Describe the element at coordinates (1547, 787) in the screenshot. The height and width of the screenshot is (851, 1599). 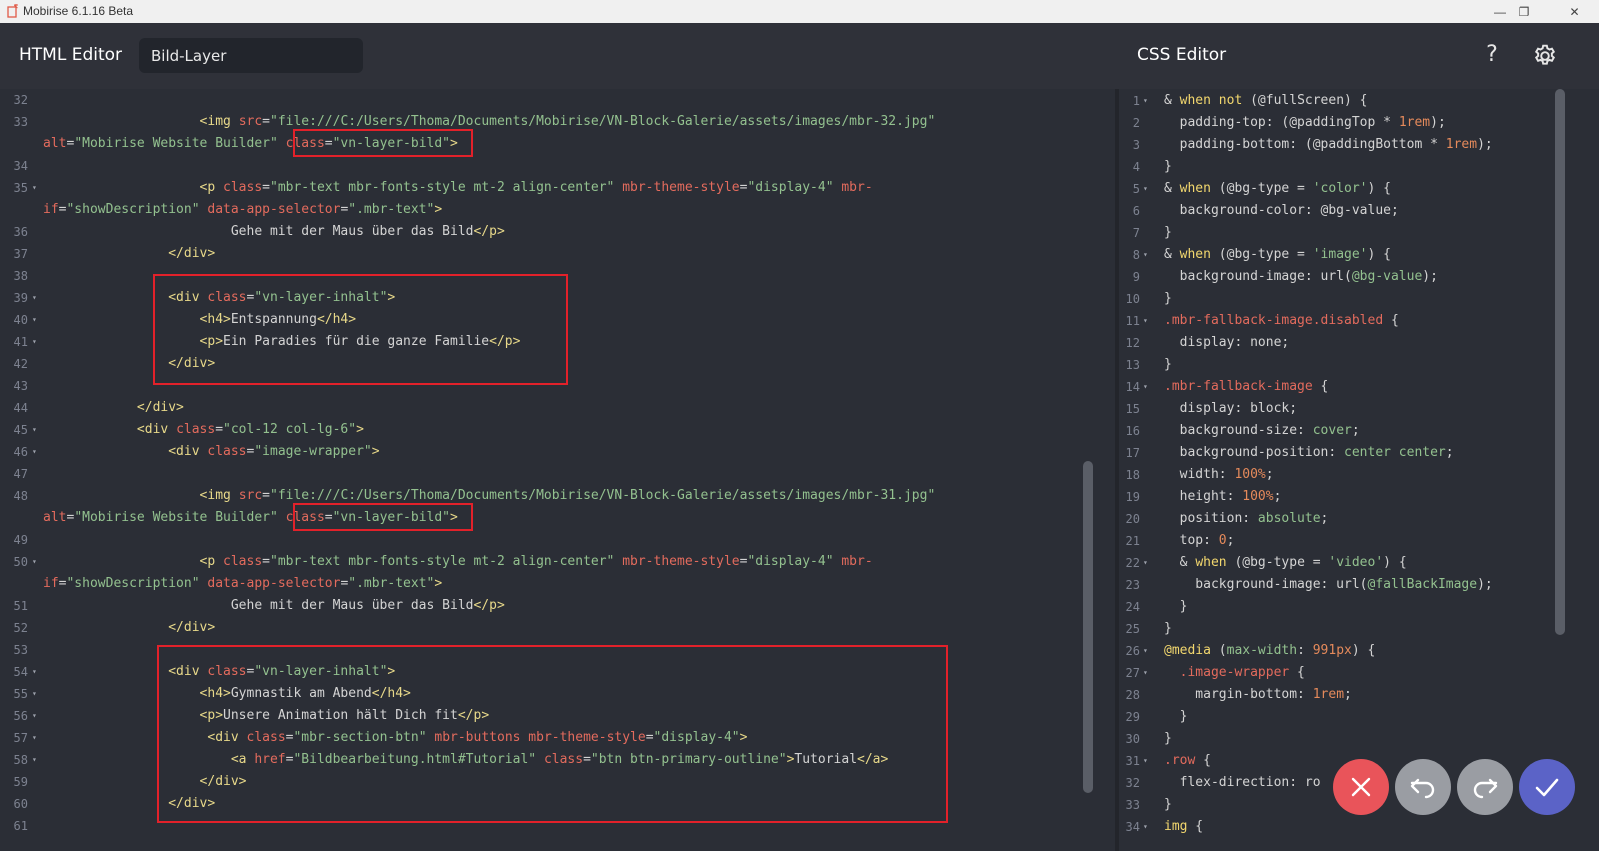
I see `save-button` at that location.